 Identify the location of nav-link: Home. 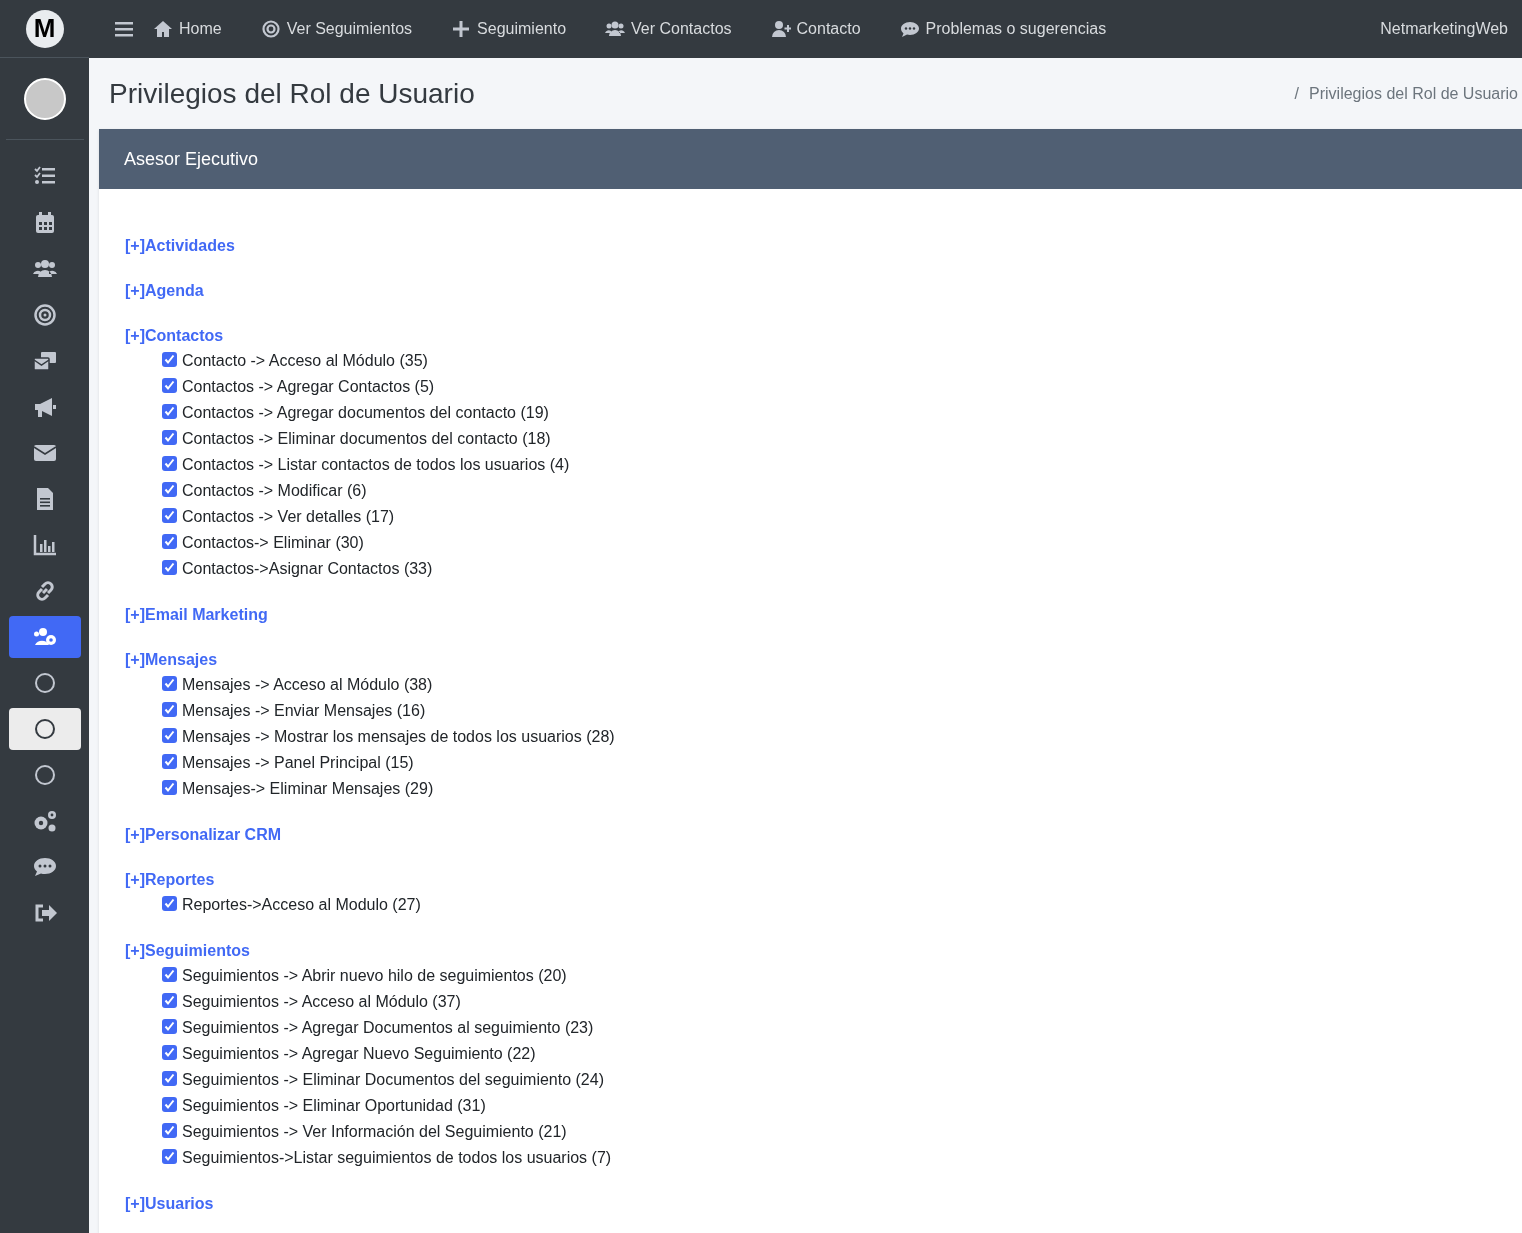
(187, 29).